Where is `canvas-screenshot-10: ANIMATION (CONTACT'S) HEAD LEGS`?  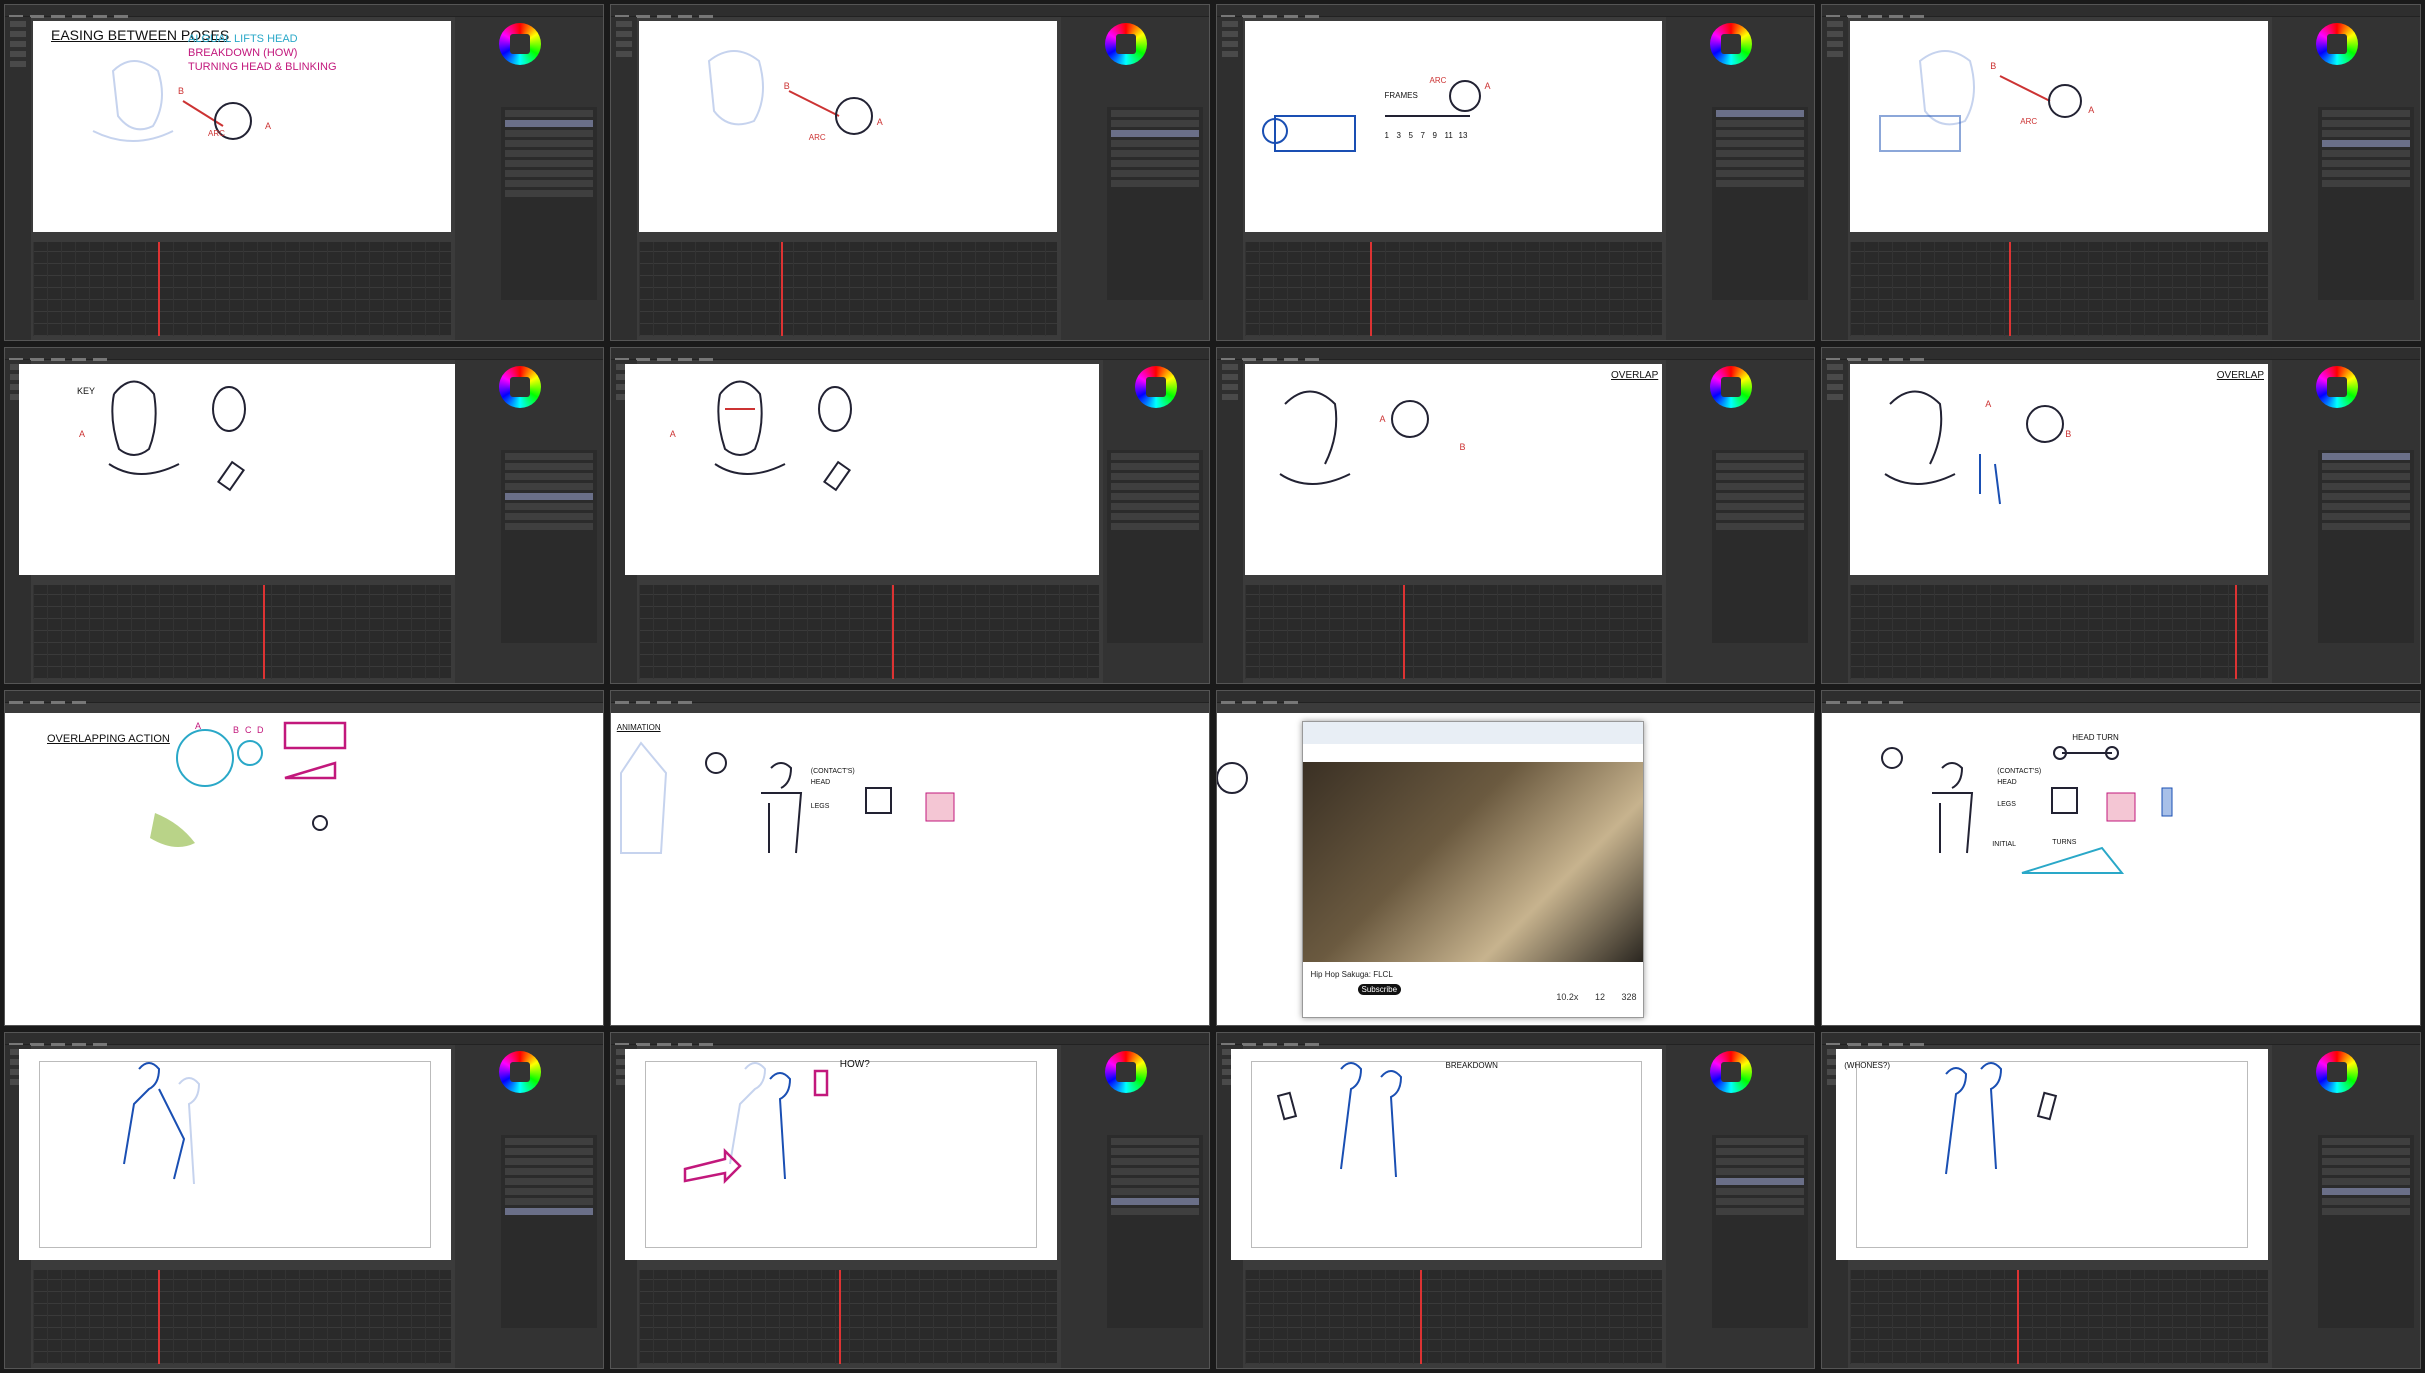 canvas-screenshot-10: ANIMATION (CONTACT'S) HEAD LEGS is located at coordinates (909, 858).